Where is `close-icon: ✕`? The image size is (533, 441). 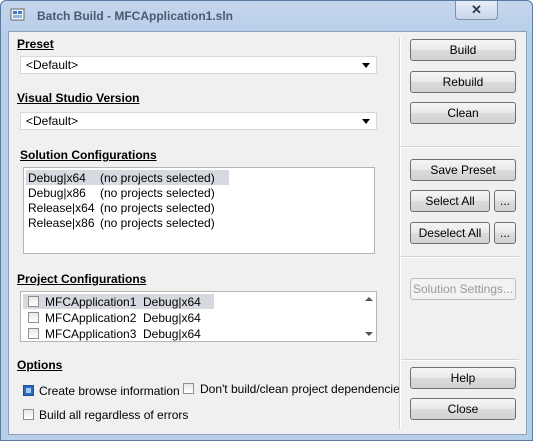 close-icon: ✕ is located at coordinates (476, 9).